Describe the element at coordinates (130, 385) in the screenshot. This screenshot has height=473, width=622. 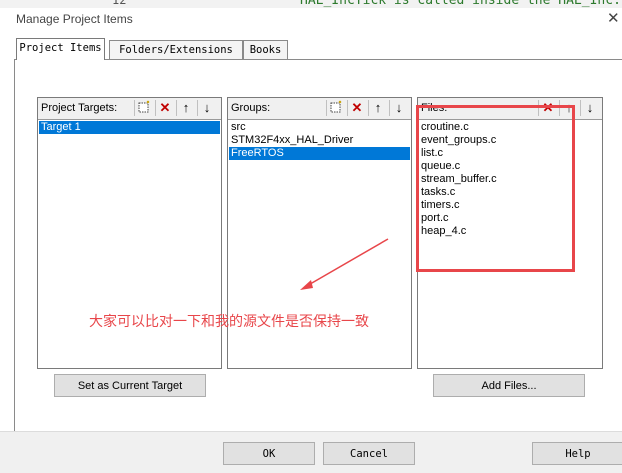
I see `set-current-target-button: Set as Current Target` at that location.